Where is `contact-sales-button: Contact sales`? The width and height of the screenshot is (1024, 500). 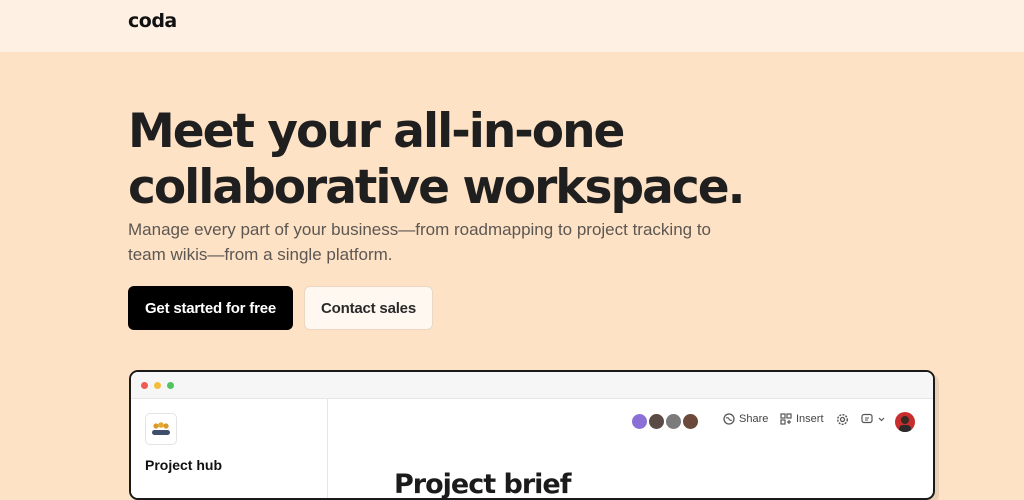
contact-sales-button: Contact sales is located at coordinates (368, 308).